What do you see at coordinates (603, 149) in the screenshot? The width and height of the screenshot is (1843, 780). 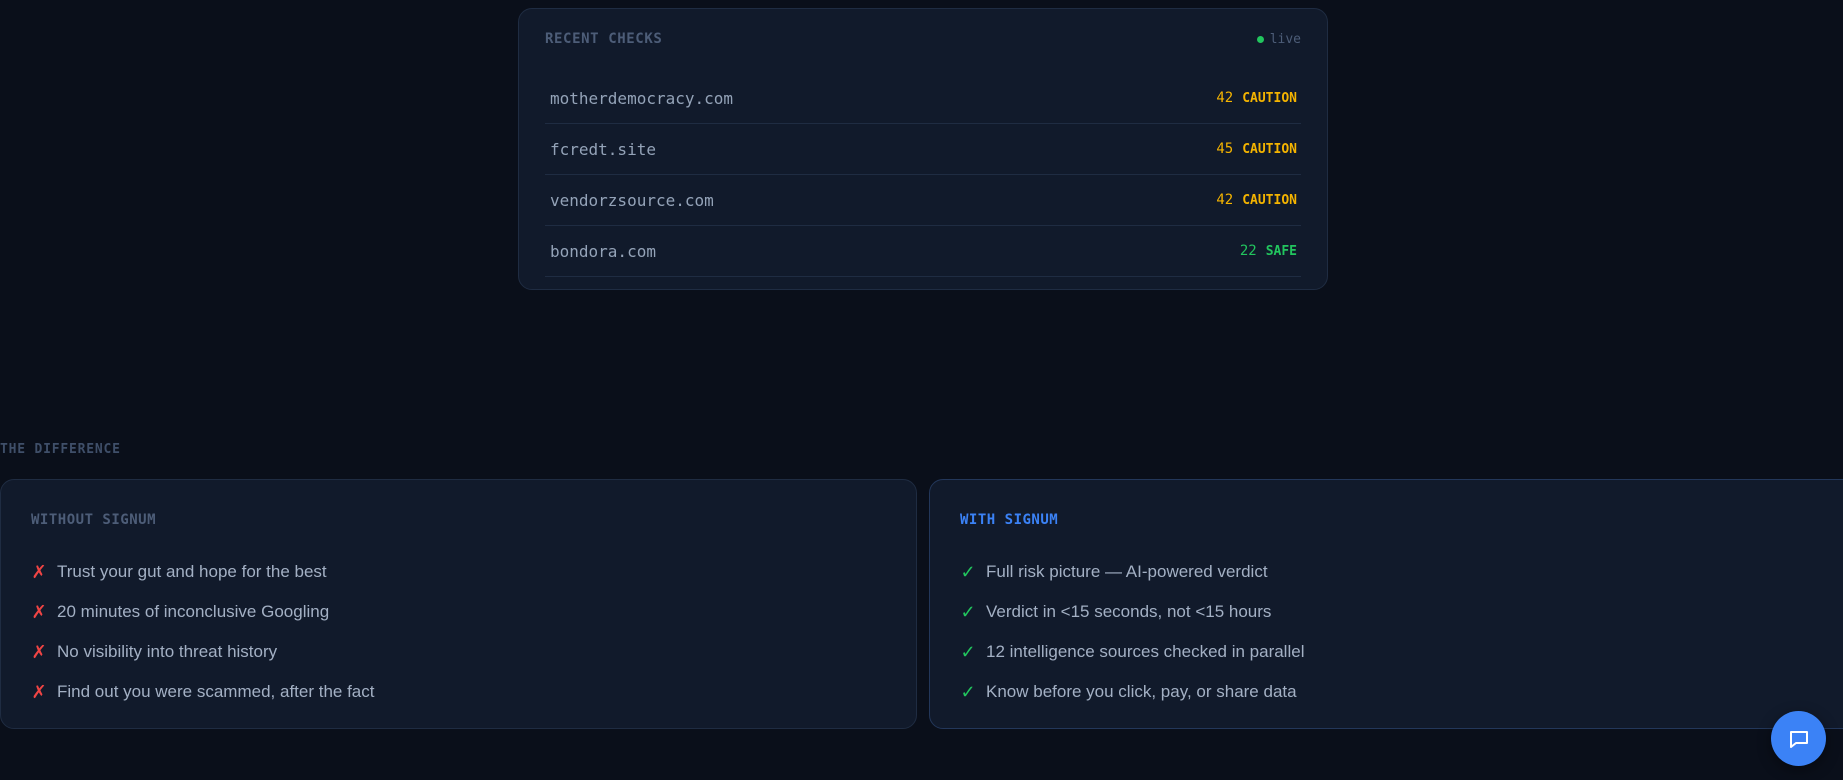 I see `check-domain: fcredt.site` at bounding box center [603, 149].